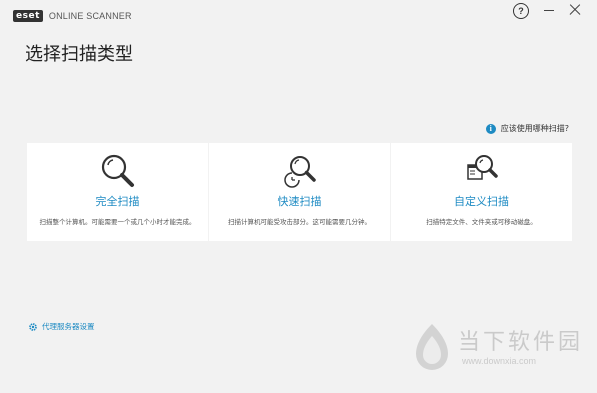 The image size is (597, 393). Describe the element at coordinates (482, 167) in the screenshot. I see `magnifier-window-icon` at that location.